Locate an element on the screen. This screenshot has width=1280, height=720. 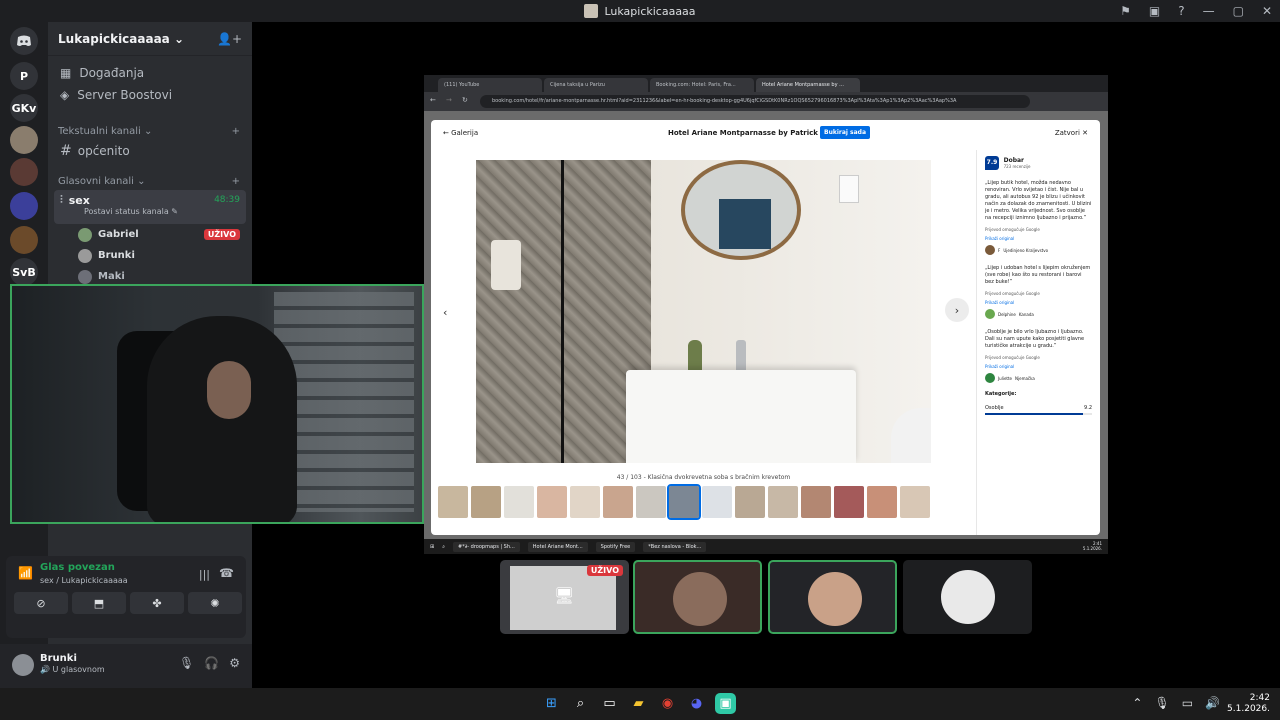
server-icon-p: P is located at coordinates (24, 76).